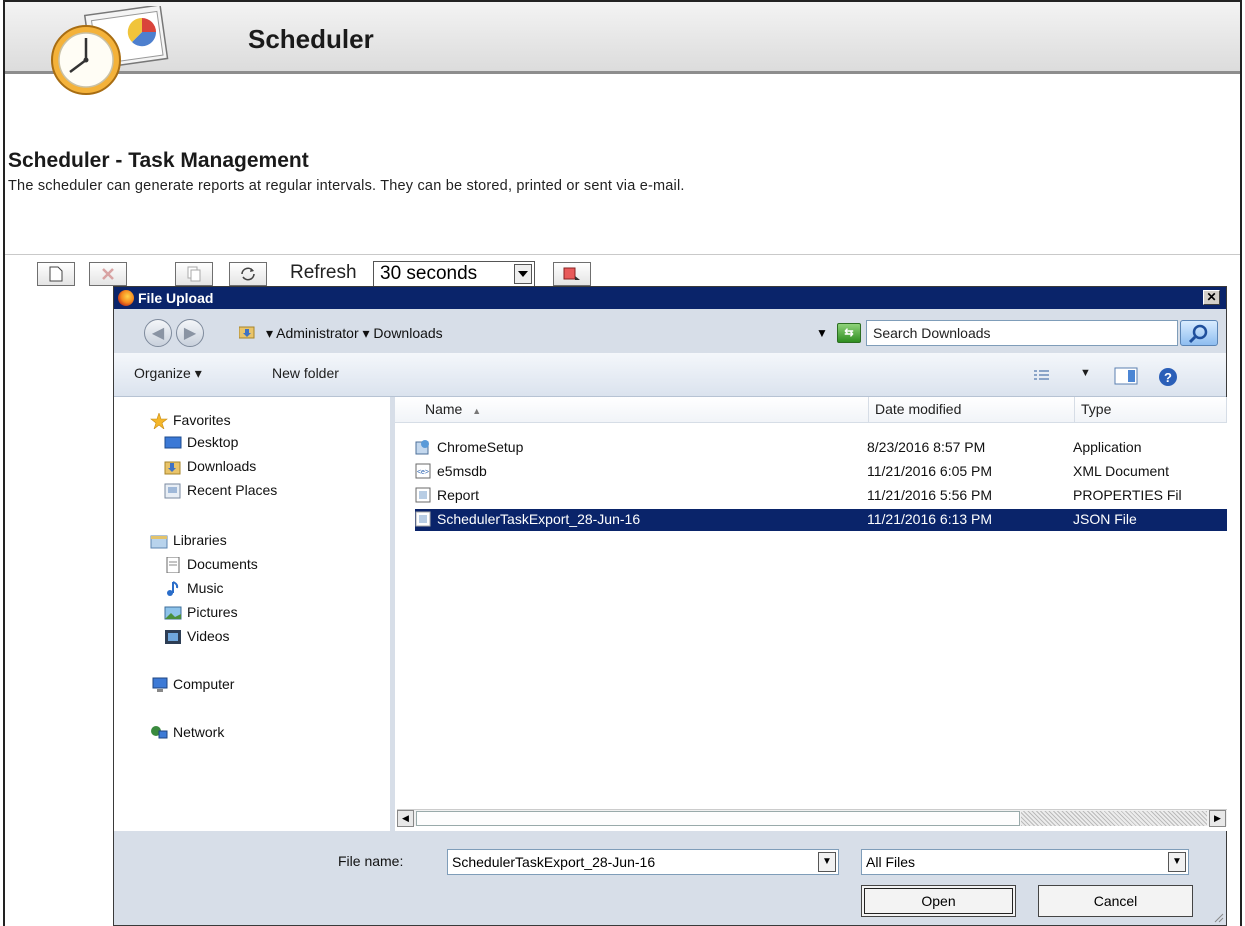 The width and height of the screenshot is (1245, 926). What do you see at coordinates (1105, 519) in the screenshot?
I see `file-type: JSON File` at bounding box center [1105, 519].